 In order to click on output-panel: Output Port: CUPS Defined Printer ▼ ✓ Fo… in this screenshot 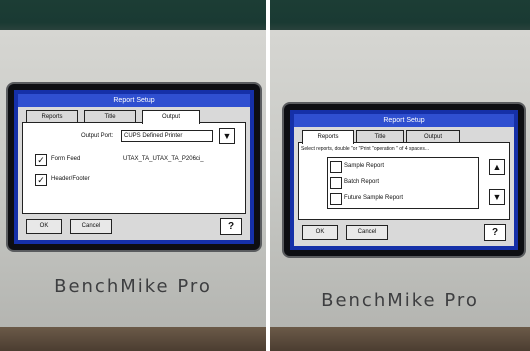, I will do `click(134, 168)`.